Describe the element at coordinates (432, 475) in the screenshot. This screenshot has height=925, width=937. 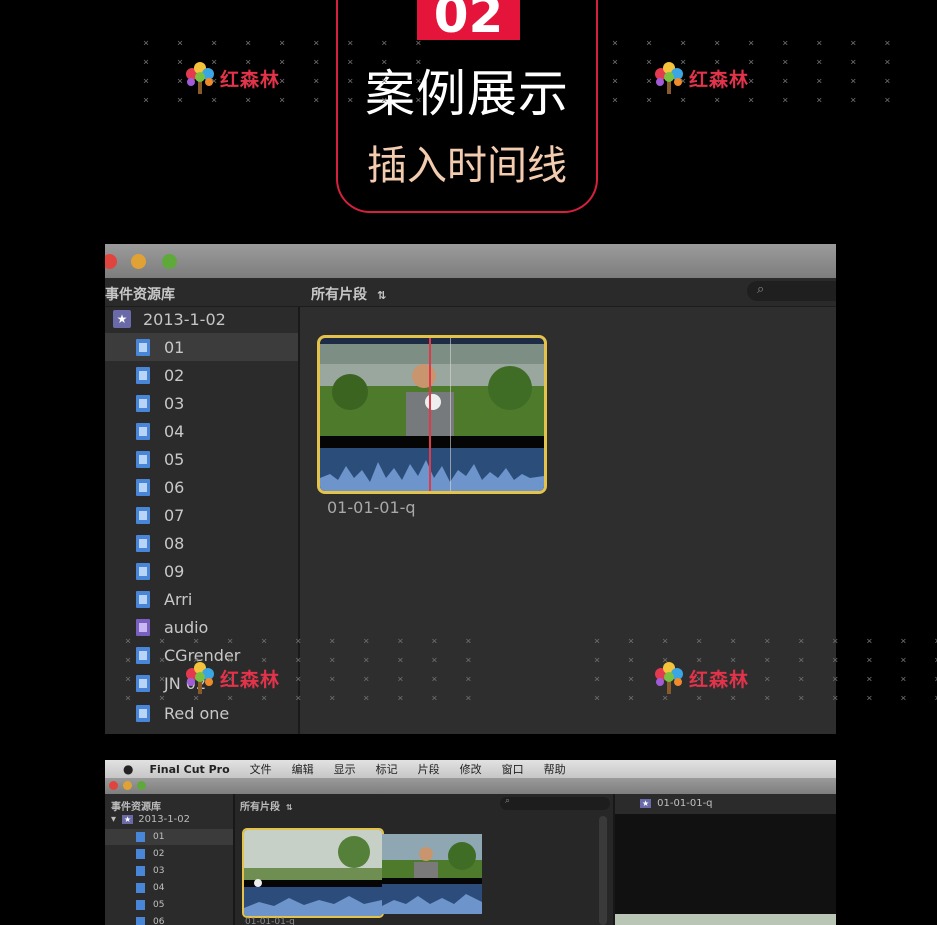
I see `waveform-graphic` at that location.